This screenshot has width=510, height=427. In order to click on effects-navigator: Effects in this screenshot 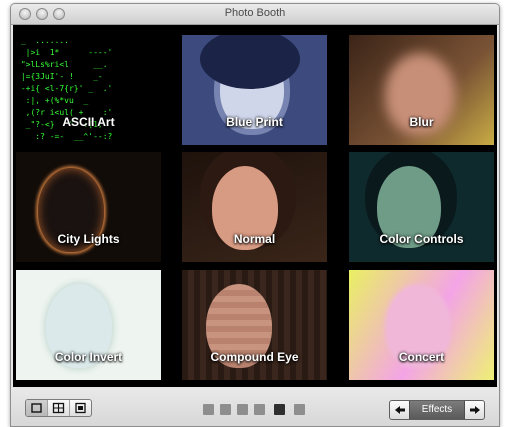, I will do `click(437, 410)`.